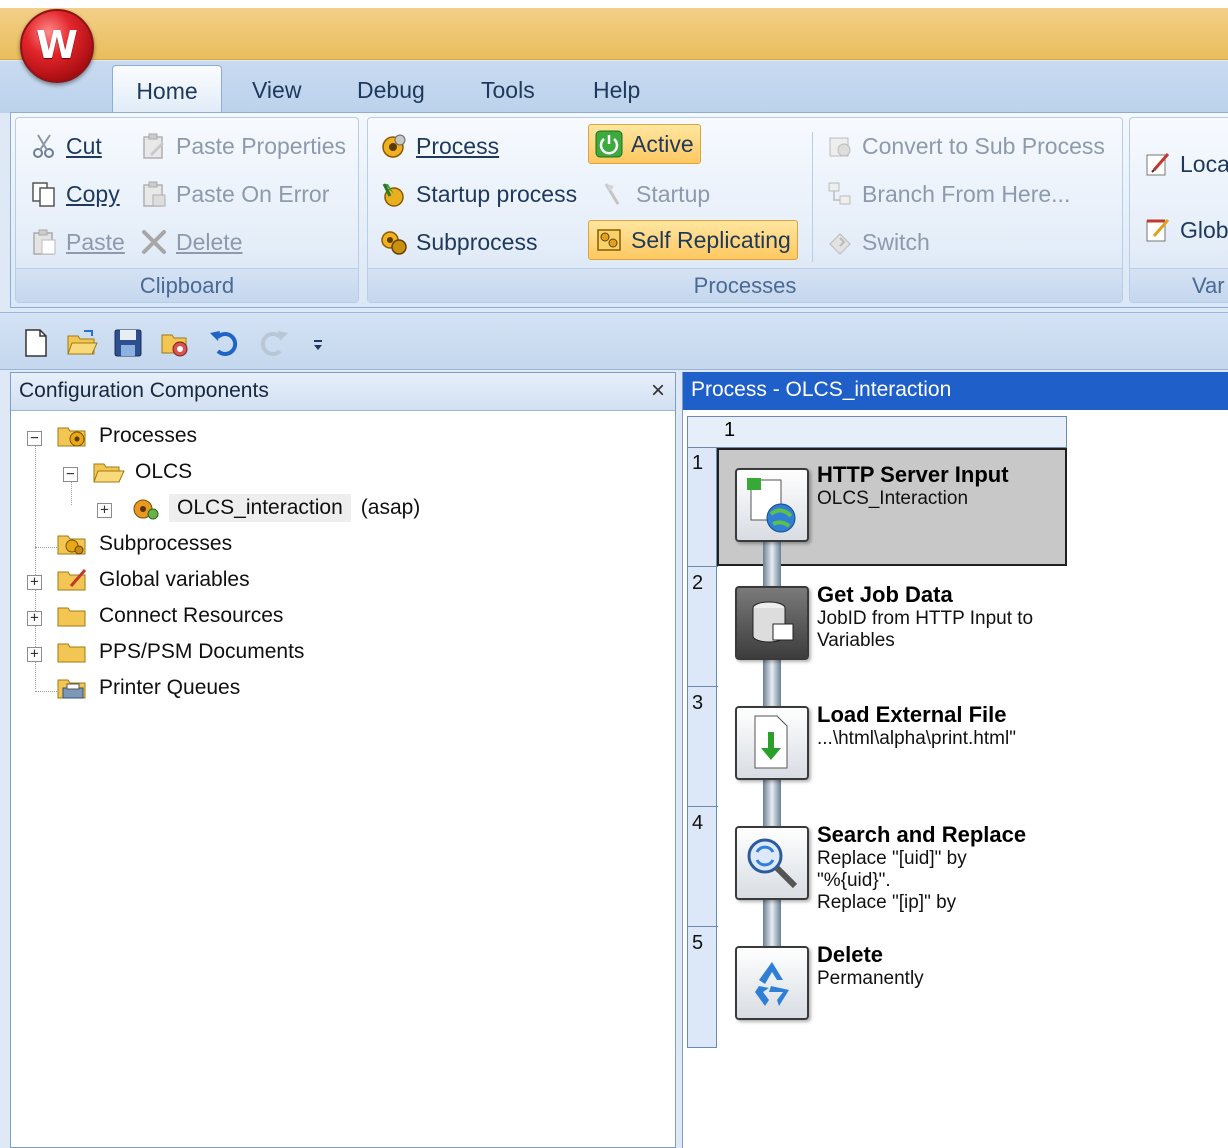  Describe the element at coordinates (662, 143) in the screenshot. I see `active-label: Active` at that location.